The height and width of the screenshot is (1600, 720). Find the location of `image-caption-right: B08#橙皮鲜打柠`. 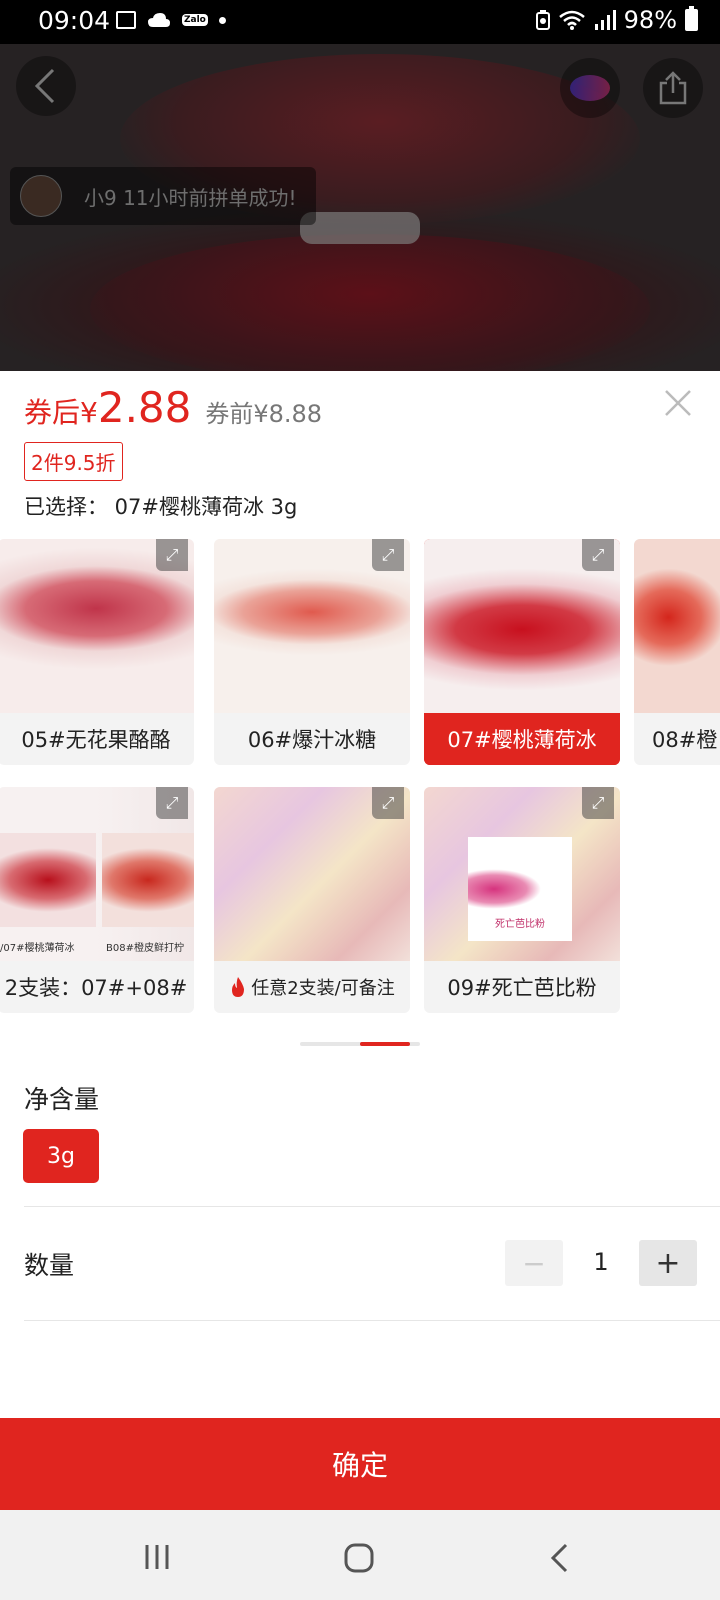

image-caption-right: B08#橙皮鲜打柠 is located at coordinates (145, 948).